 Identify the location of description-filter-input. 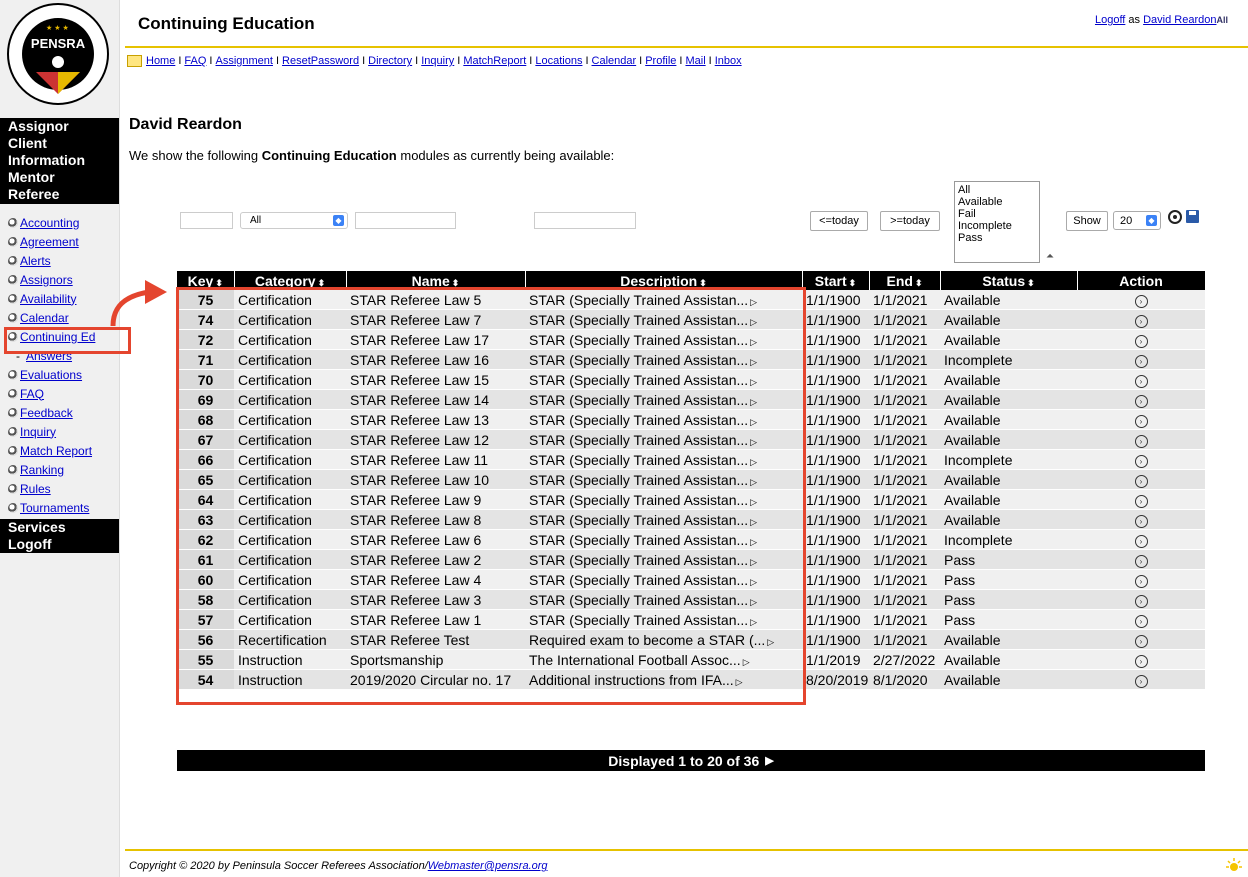
(585, 220).